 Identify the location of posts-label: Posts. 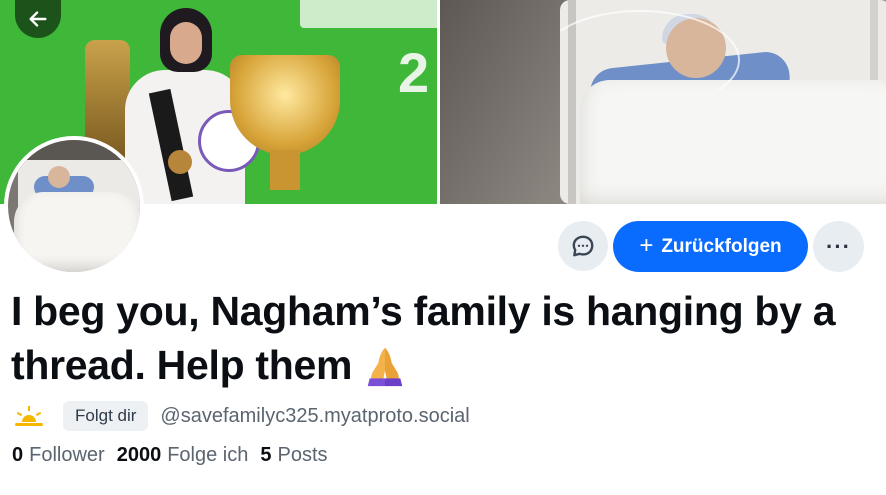
(302, 455).